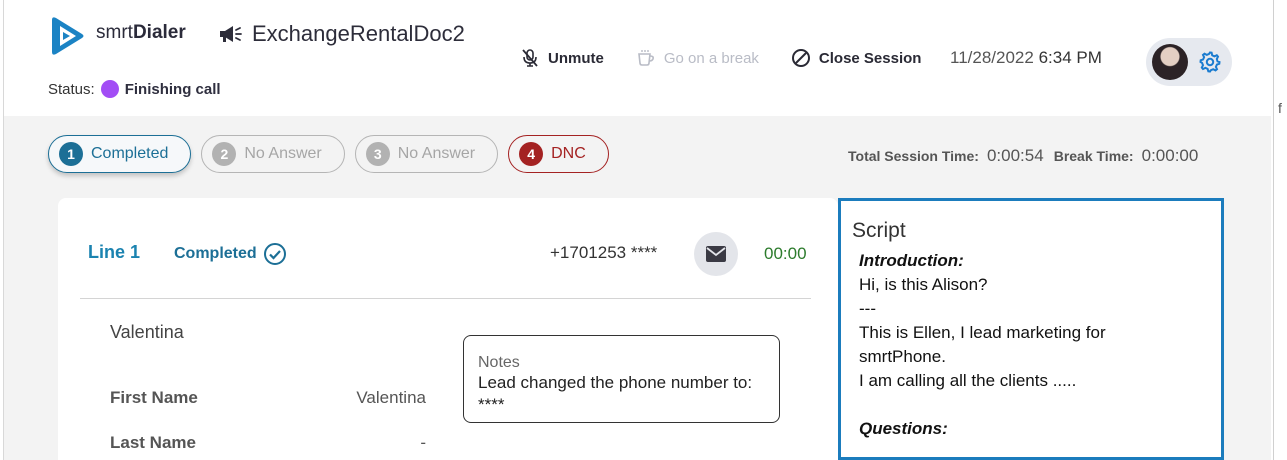 The width and height of the screenshot is (1287, 460). What do you see at coordinates (215, 253) in the screenshot?
I see `line-status-text: Completed` at bounding box center [215, 253].